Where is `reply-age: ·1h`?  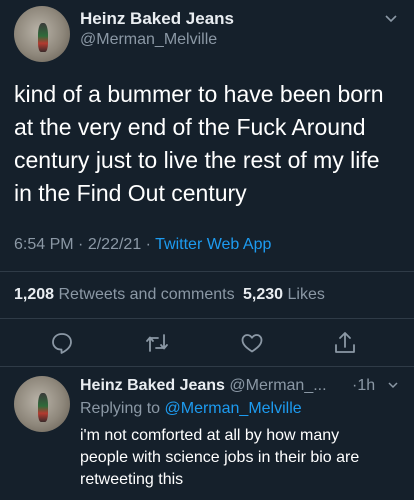
reply-age: ·1h is located at coordinates (364, 385).